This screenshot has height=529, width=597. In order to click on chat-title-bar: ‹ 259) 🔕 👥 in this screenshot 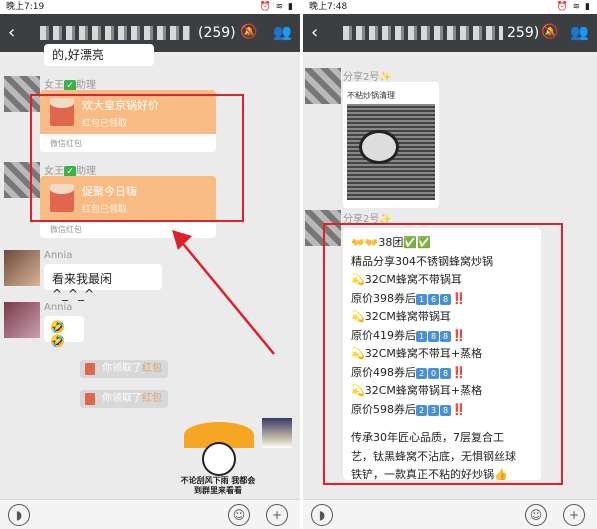, I will do `click(450, 33)`.